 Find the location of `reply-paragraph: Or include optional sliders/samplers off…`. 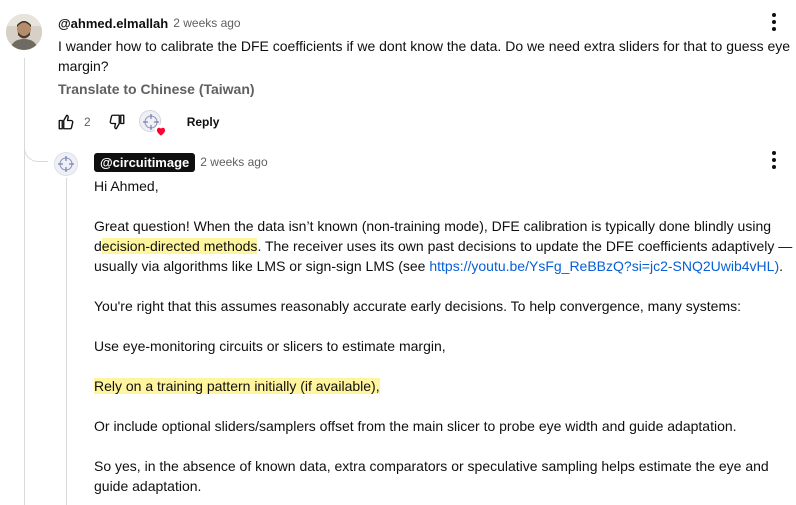

reply-paragraph: Or include optional sliders/samplers off… is located at coordinates (415, 426).